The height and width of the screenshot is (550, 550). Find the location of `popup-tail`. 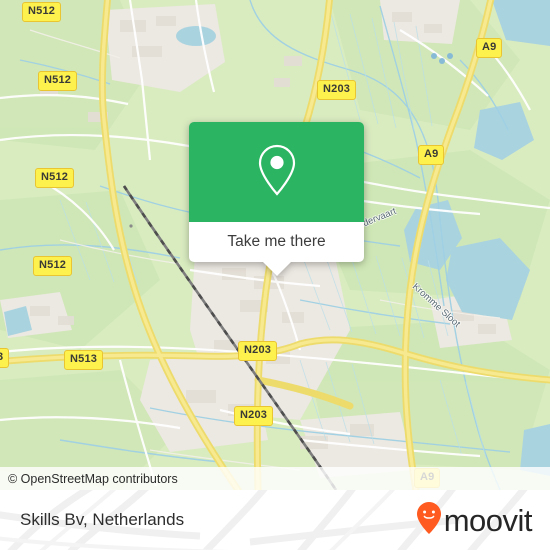

popup-tail is located at coordinates (276, 269).